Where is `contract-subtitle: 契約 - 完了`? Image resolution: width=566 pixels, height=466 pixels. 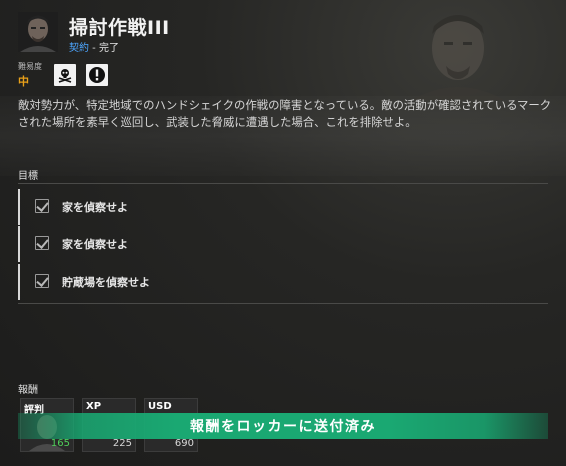
contract-subtitle: 契約 - 完了 is located at coordinates (94, 46).